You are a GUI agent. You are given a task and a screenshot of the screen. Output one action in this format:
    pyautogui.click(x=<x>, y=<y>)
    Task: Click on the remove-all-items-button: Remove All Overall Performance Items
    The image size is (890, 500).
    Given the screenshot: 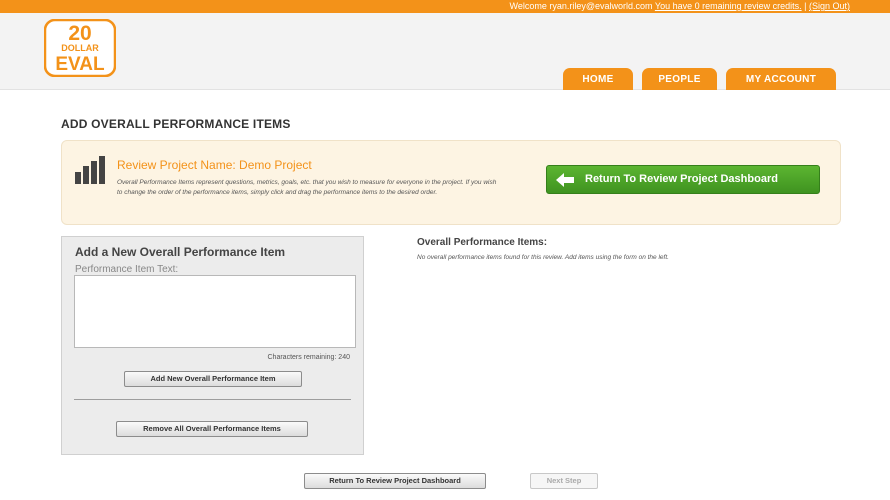 What is the action you would take?
    pyautogui.click(x=212, y=429)
    